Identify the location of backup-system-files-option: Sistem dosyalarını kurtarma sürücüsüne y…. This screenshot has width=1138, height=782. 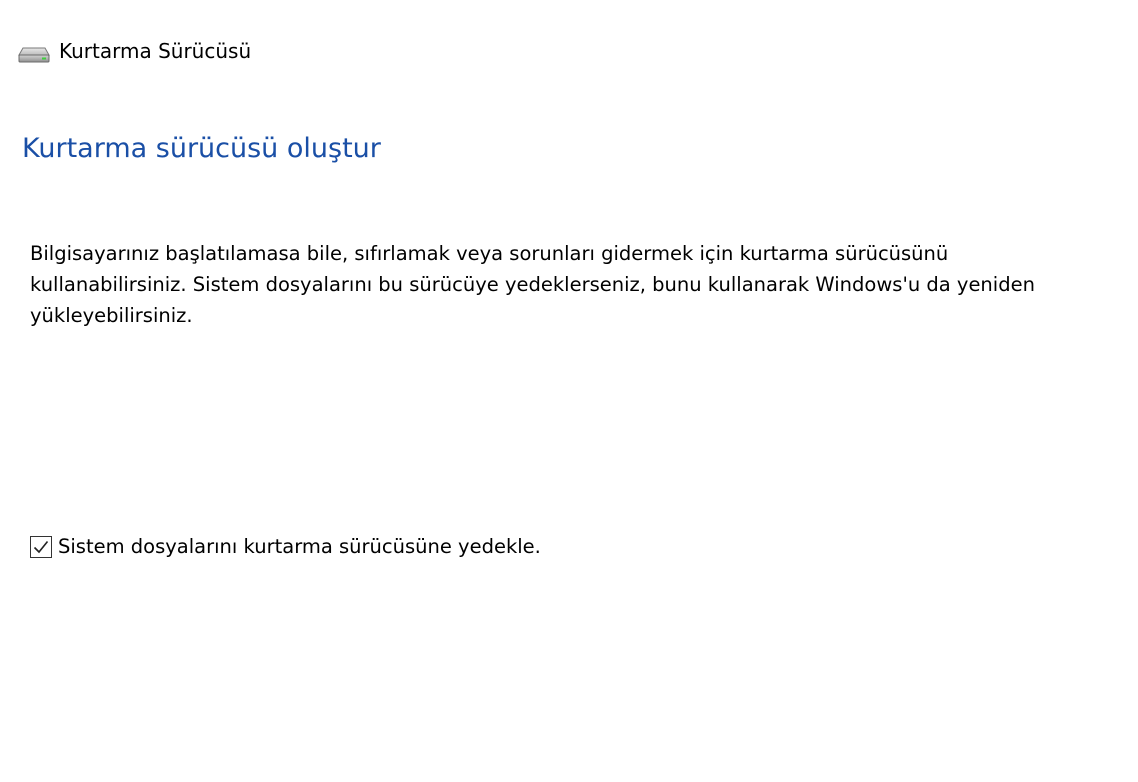
(285, 546).